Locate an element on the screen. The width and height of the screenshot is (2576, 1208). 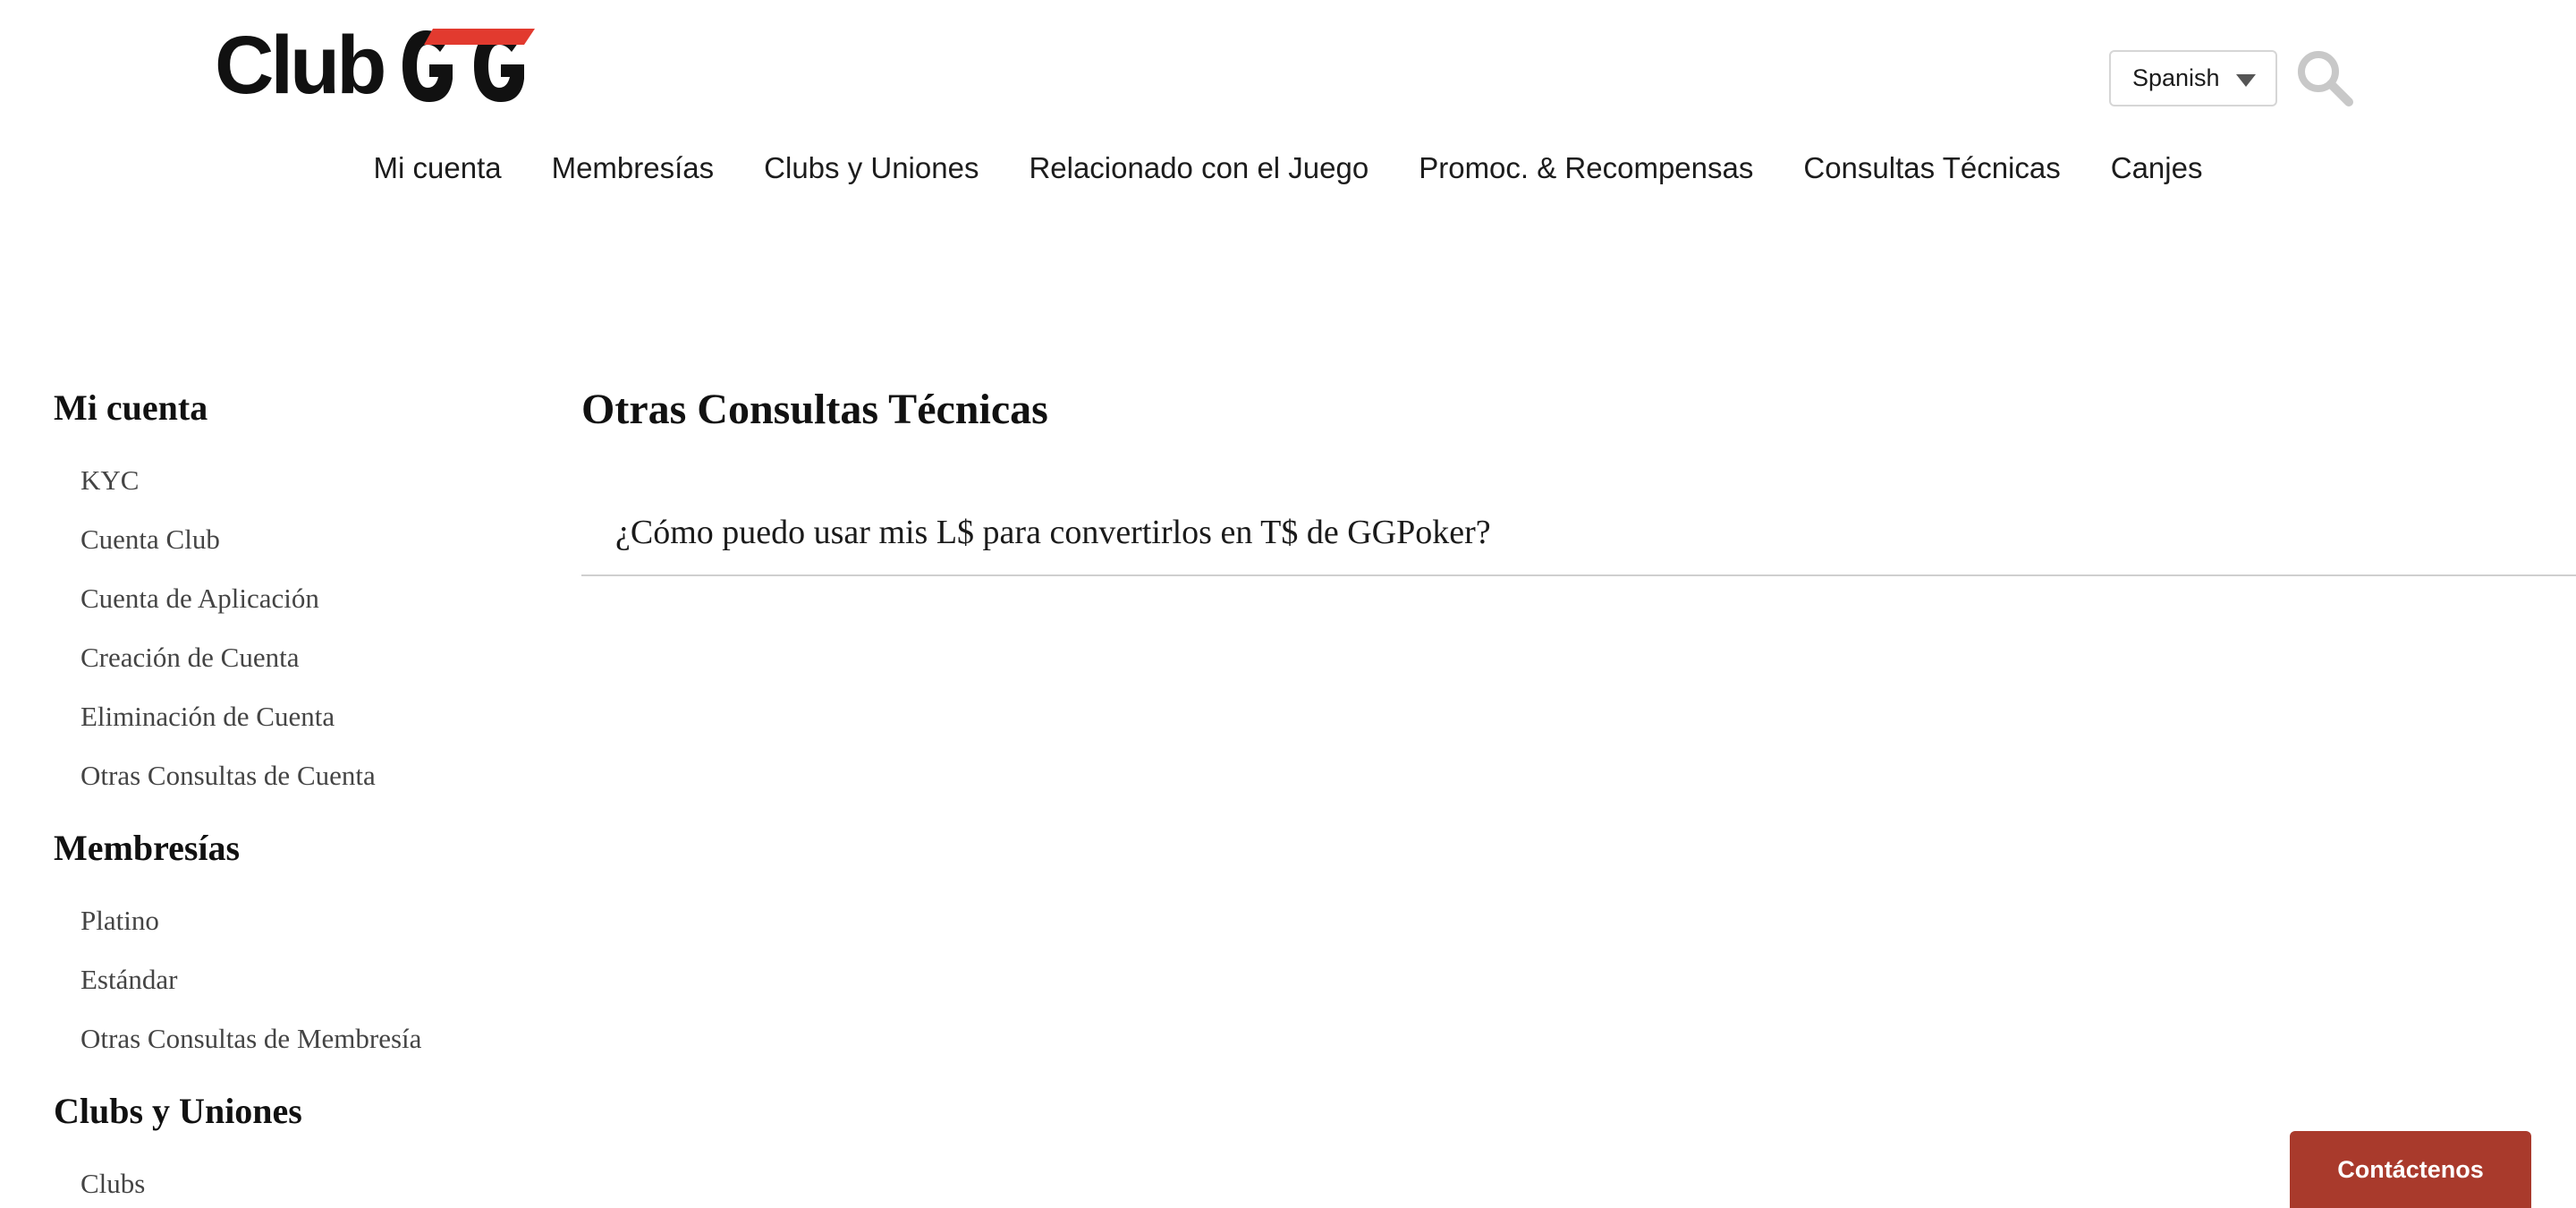
sidebar-item-estandar: Estándar is located at coordinates (317, 979).